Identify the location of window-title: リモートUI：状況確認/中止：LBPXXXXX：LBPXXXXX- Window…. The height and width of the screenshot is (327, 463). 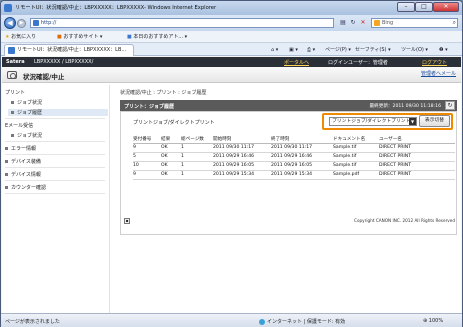
(116, 8).